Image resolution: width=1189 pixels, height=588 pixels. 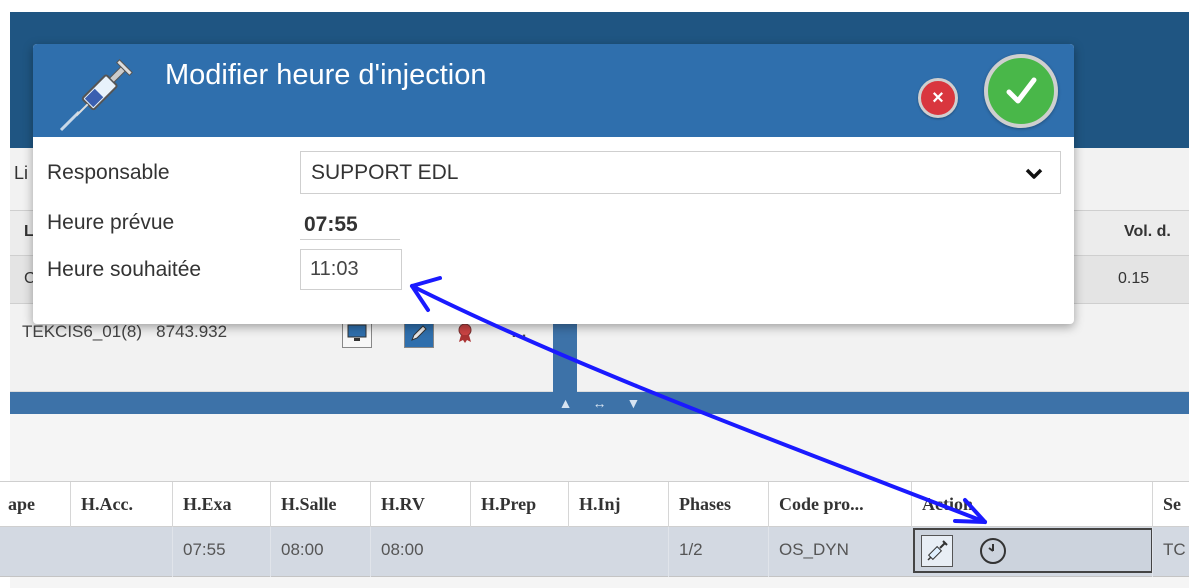 I want to click on divider, so click(x=350, y=239).